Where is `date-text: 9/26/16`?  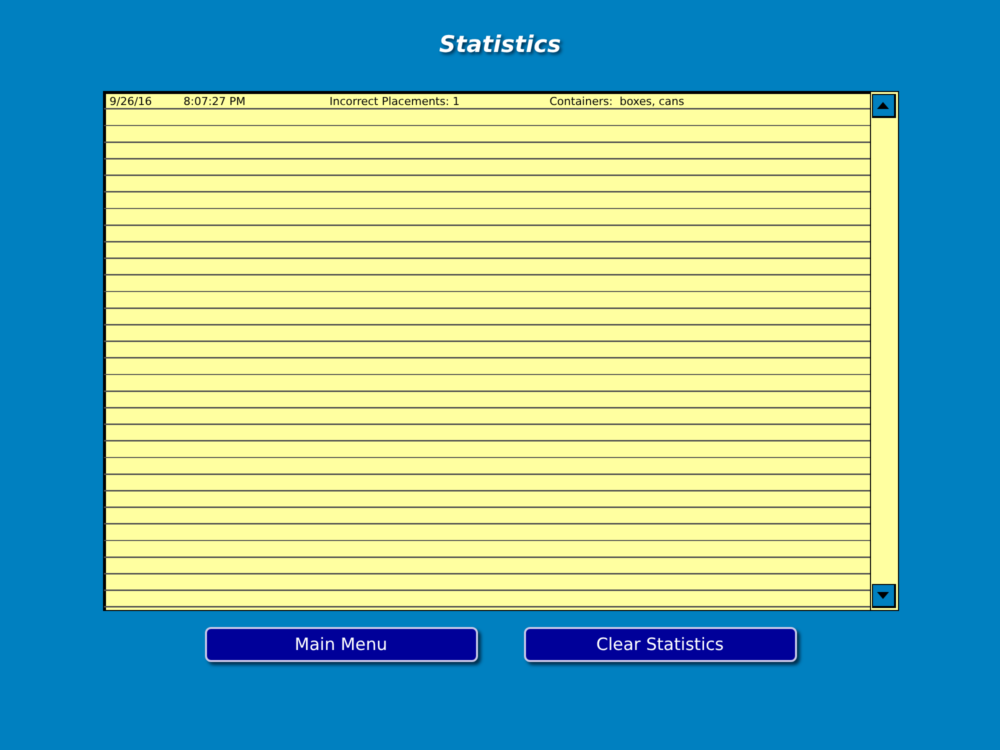 date-text: 9/26/16 is located at coordinates (131, 101).